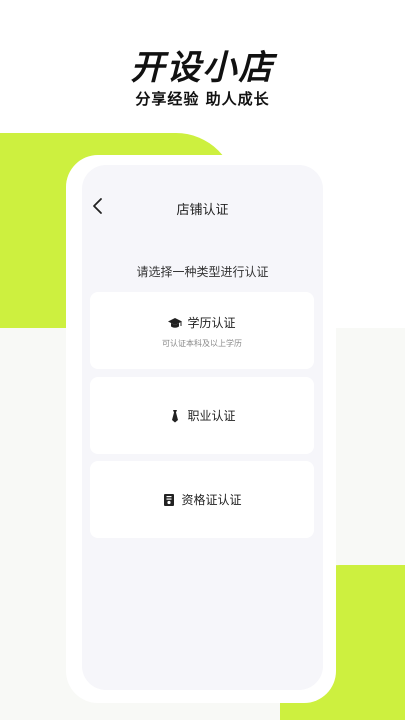 Image resolution: width=405 pixels, height=720 pixels. Describe the element at coordinates (169, 499) in the screenshot. I see `certificate-icon` at that location.